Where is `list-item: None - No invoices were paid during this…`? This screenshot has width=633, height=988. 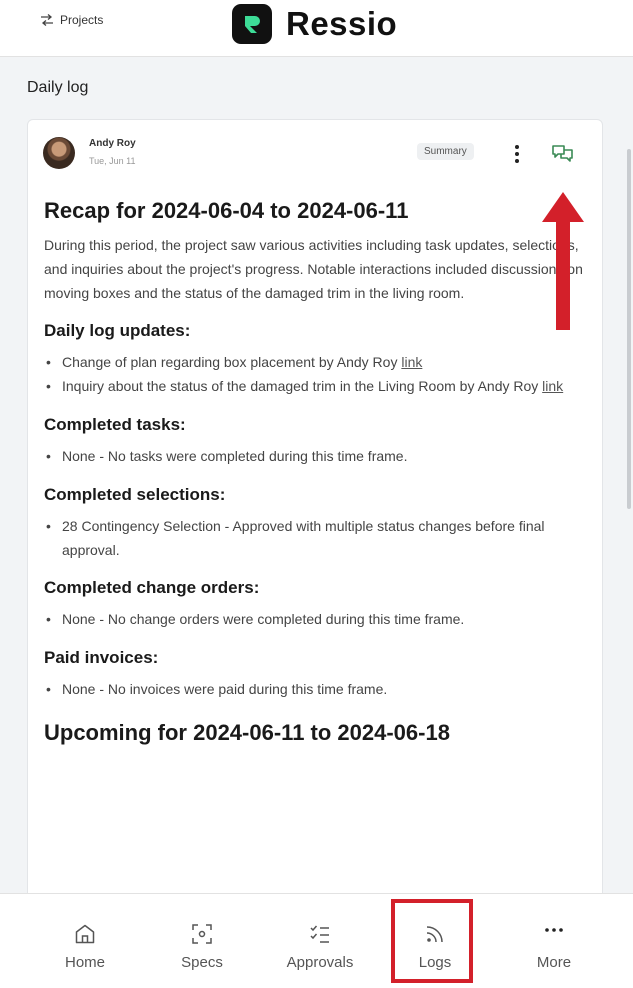 list-item: None - No invoices were paid during this… is located at coordinates (315, 690).